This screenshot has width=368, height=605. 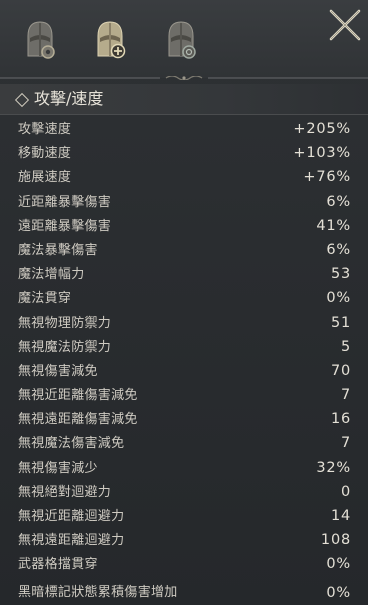 What do you see at coordinates (184, 602) in the screenshot?
I see `bottom-fade` at bounding box center [184, 602].